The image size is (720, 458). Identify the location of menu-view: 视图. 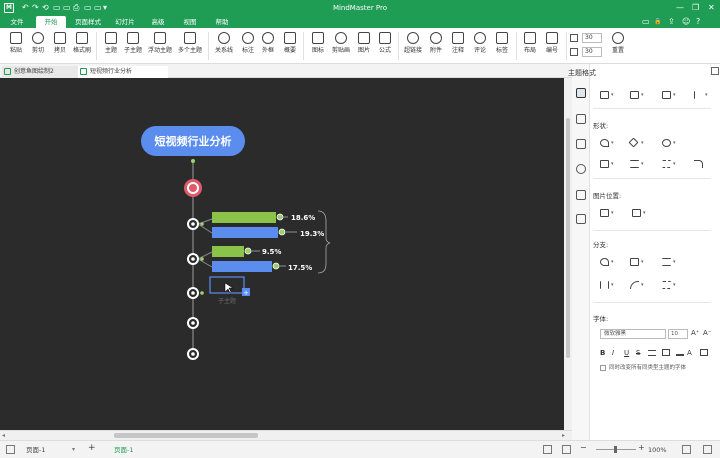
(190, 22).